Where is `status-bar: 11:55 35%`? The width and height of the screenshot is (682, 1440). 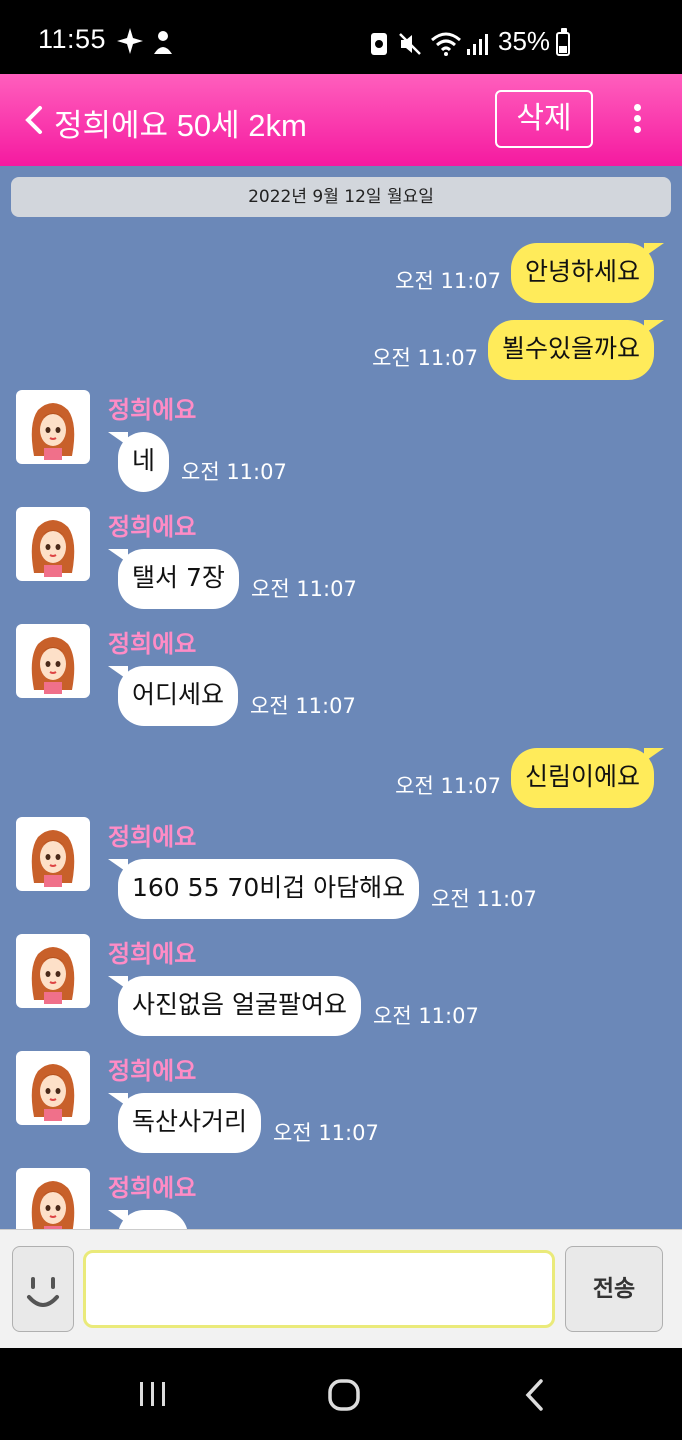 status-bar: 11:55 35% is located at coordinates (341, 37).